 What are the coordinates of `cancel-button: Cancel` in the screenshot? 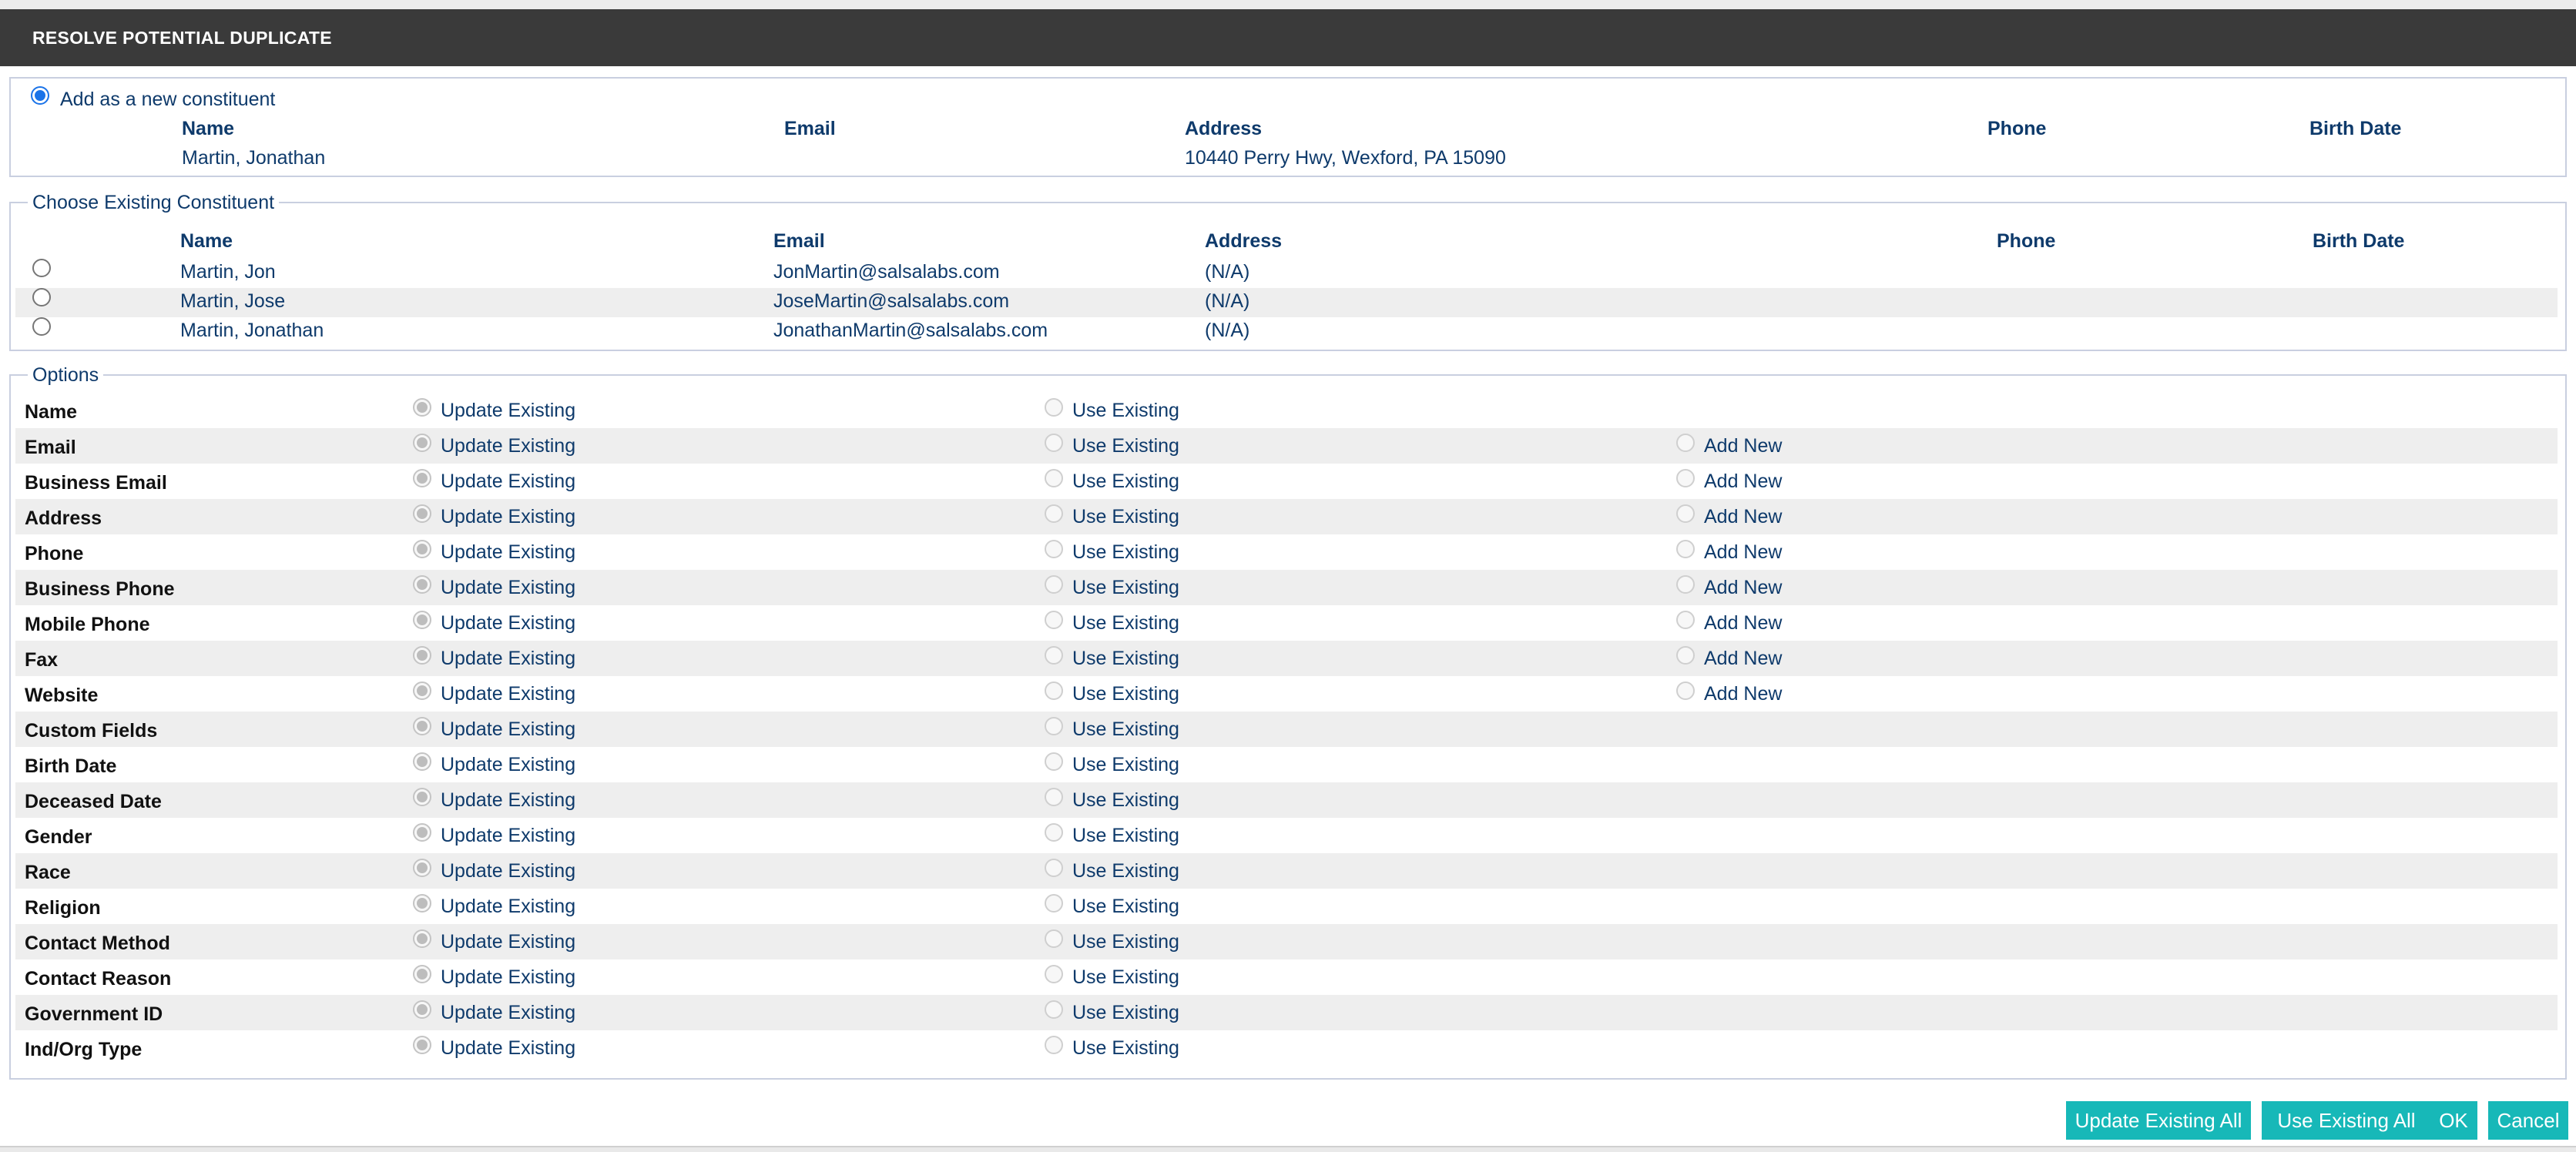 It's located at (2528, 1120).